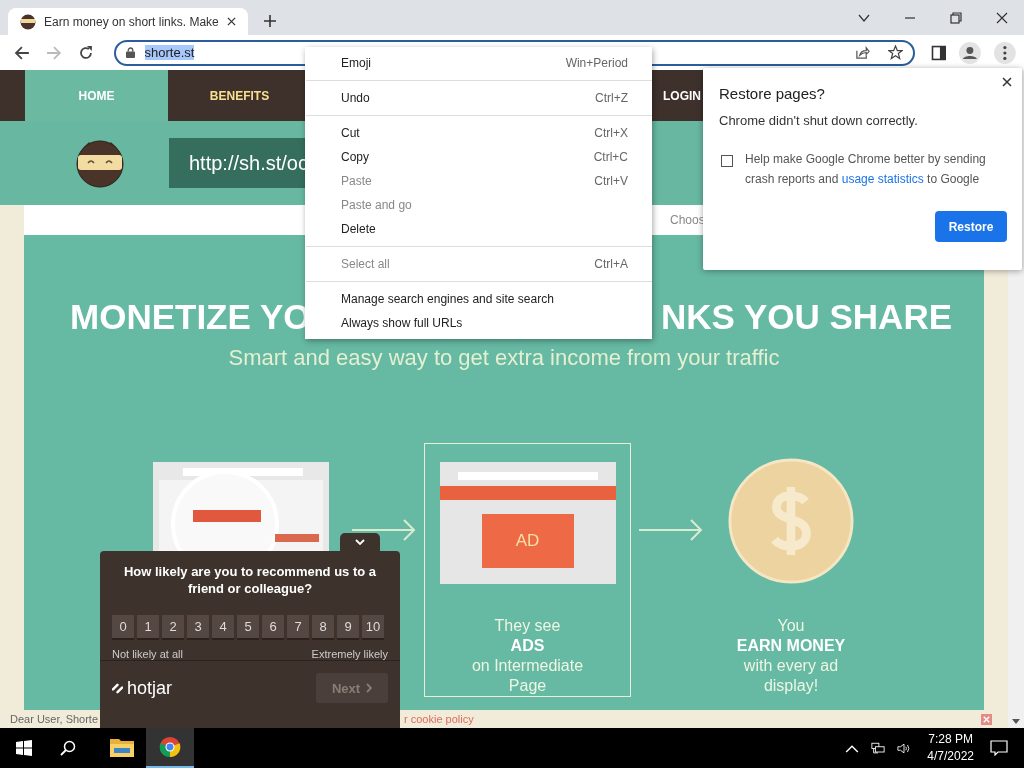  I want to click on subtitle: Smart and easy way to get extra income from your traffic, so click(504, 358).